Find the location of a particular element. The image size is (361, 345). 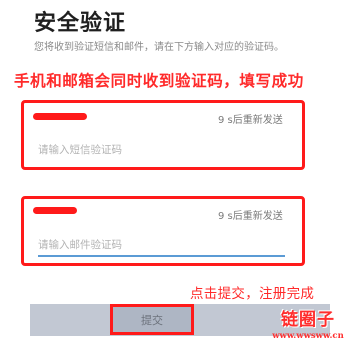

annotation-top: 手机和邮箱会同时收到验证码，填写成功 is located at coordinates (159, 81).